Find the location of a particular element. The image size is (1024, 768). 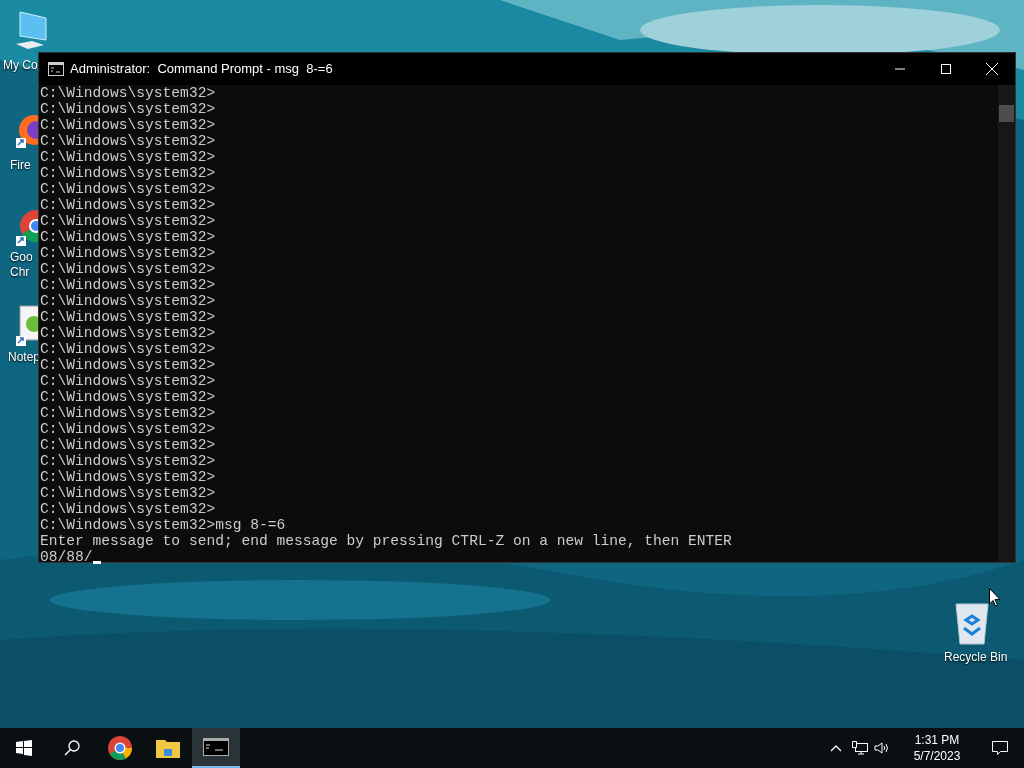

console-input: 08/88/ is located at coordinates (66, 557).